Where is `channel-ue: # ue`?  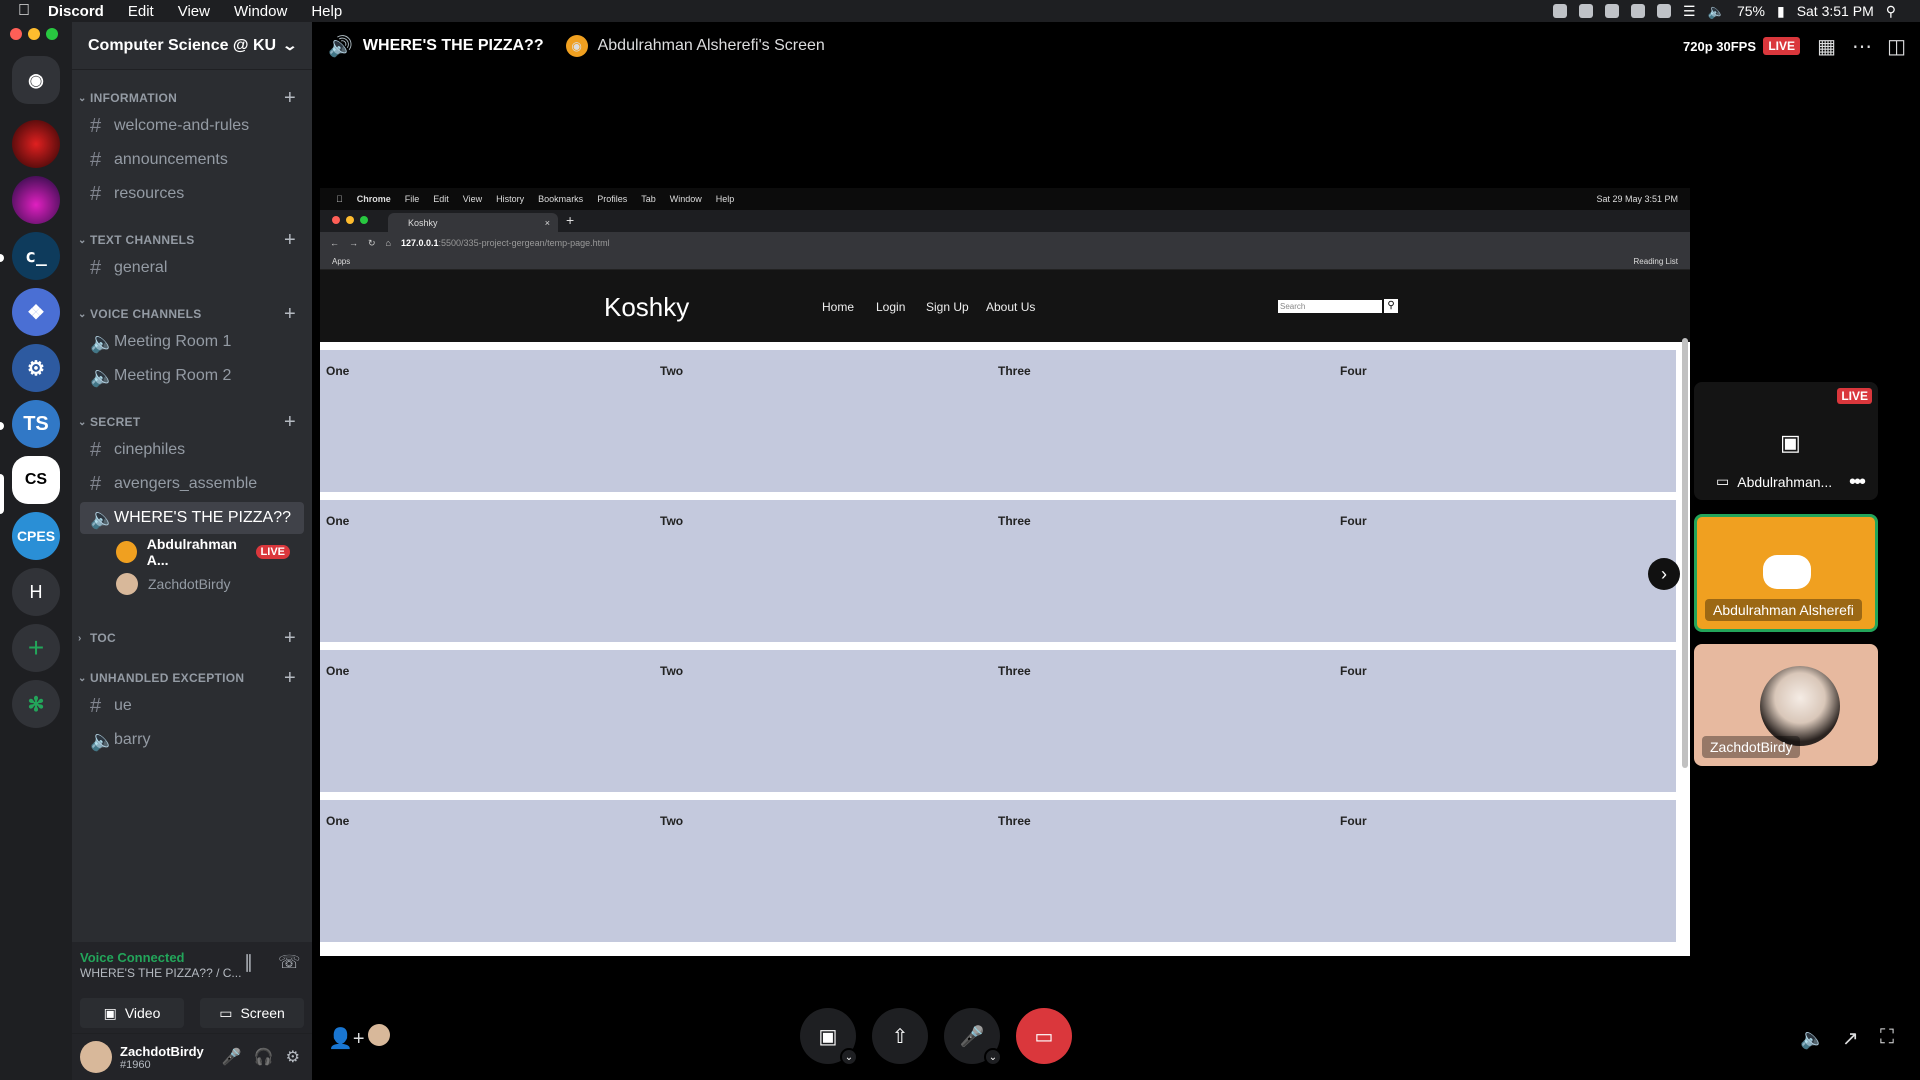
channel-ue: # ue is located at coordinates (192, 706).